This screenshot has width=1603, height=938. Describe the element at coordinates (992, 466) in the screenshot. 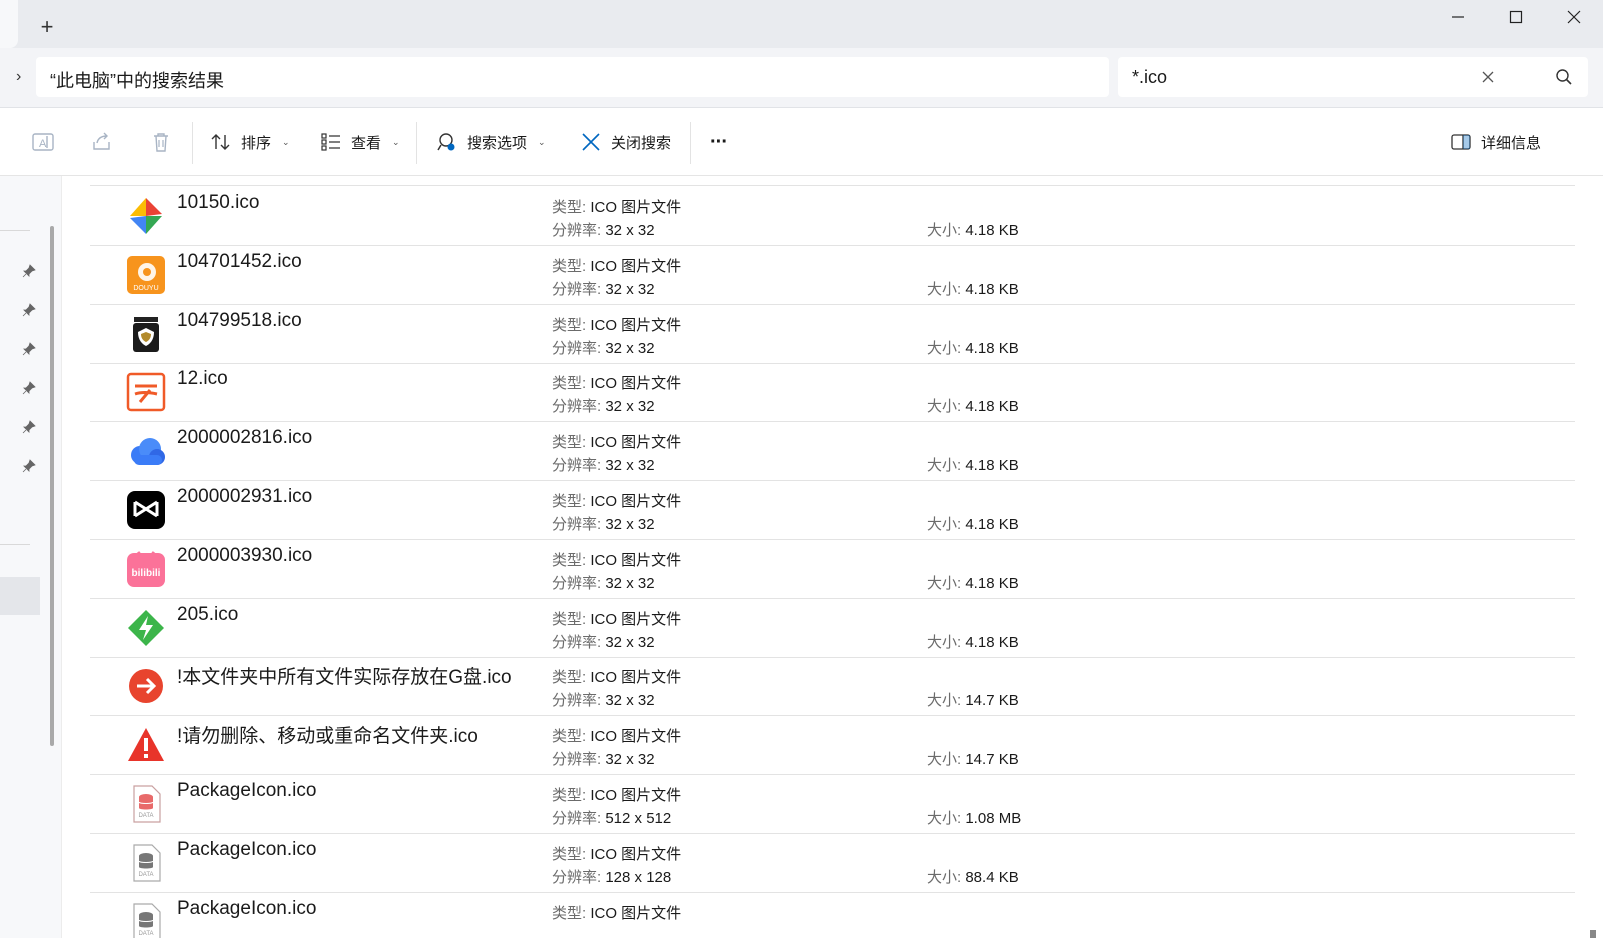

I see `size-value: 4.18 KB` at that location.